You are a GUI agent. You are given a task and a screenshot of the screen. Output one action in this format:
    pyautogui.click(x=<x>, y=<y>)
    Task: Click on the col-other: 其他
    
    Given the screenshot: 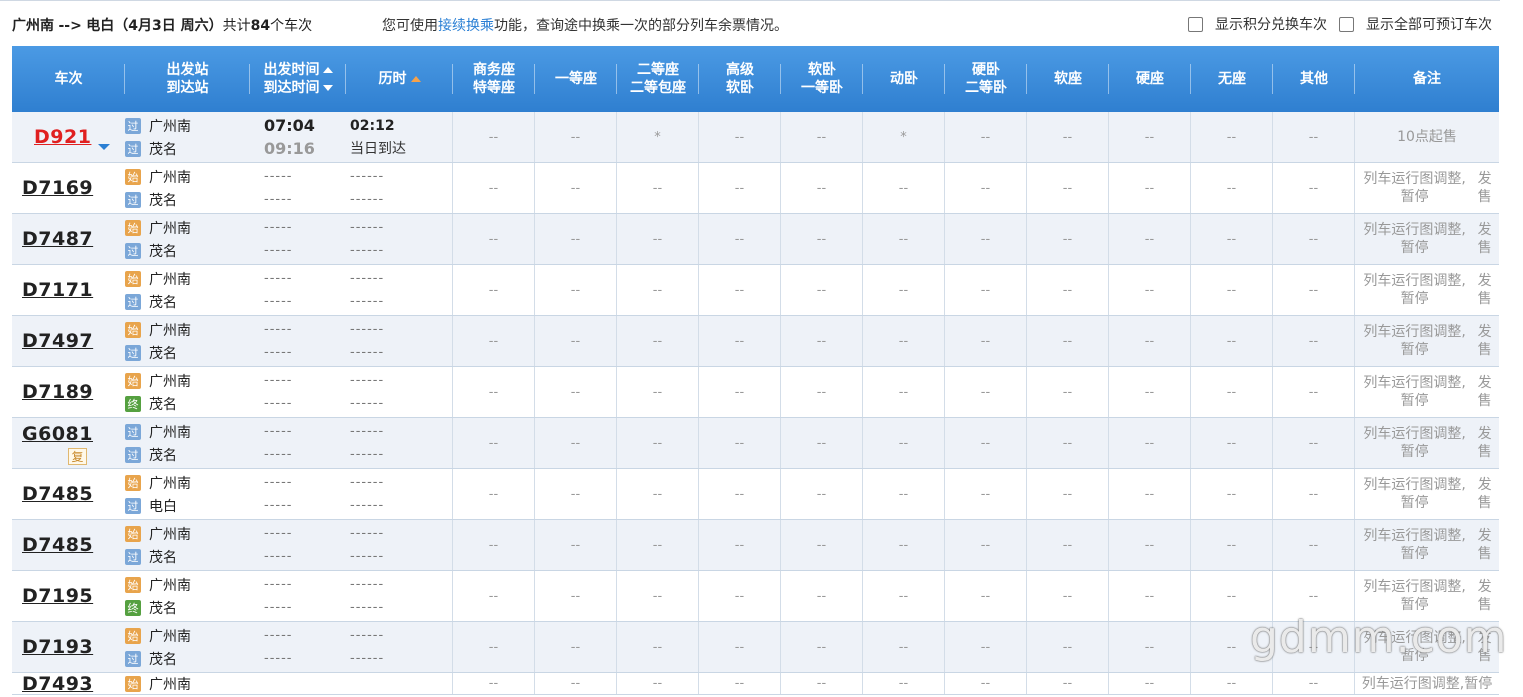 What is the action you would take?
    pyautogui.click(x=1314, y=79)
    